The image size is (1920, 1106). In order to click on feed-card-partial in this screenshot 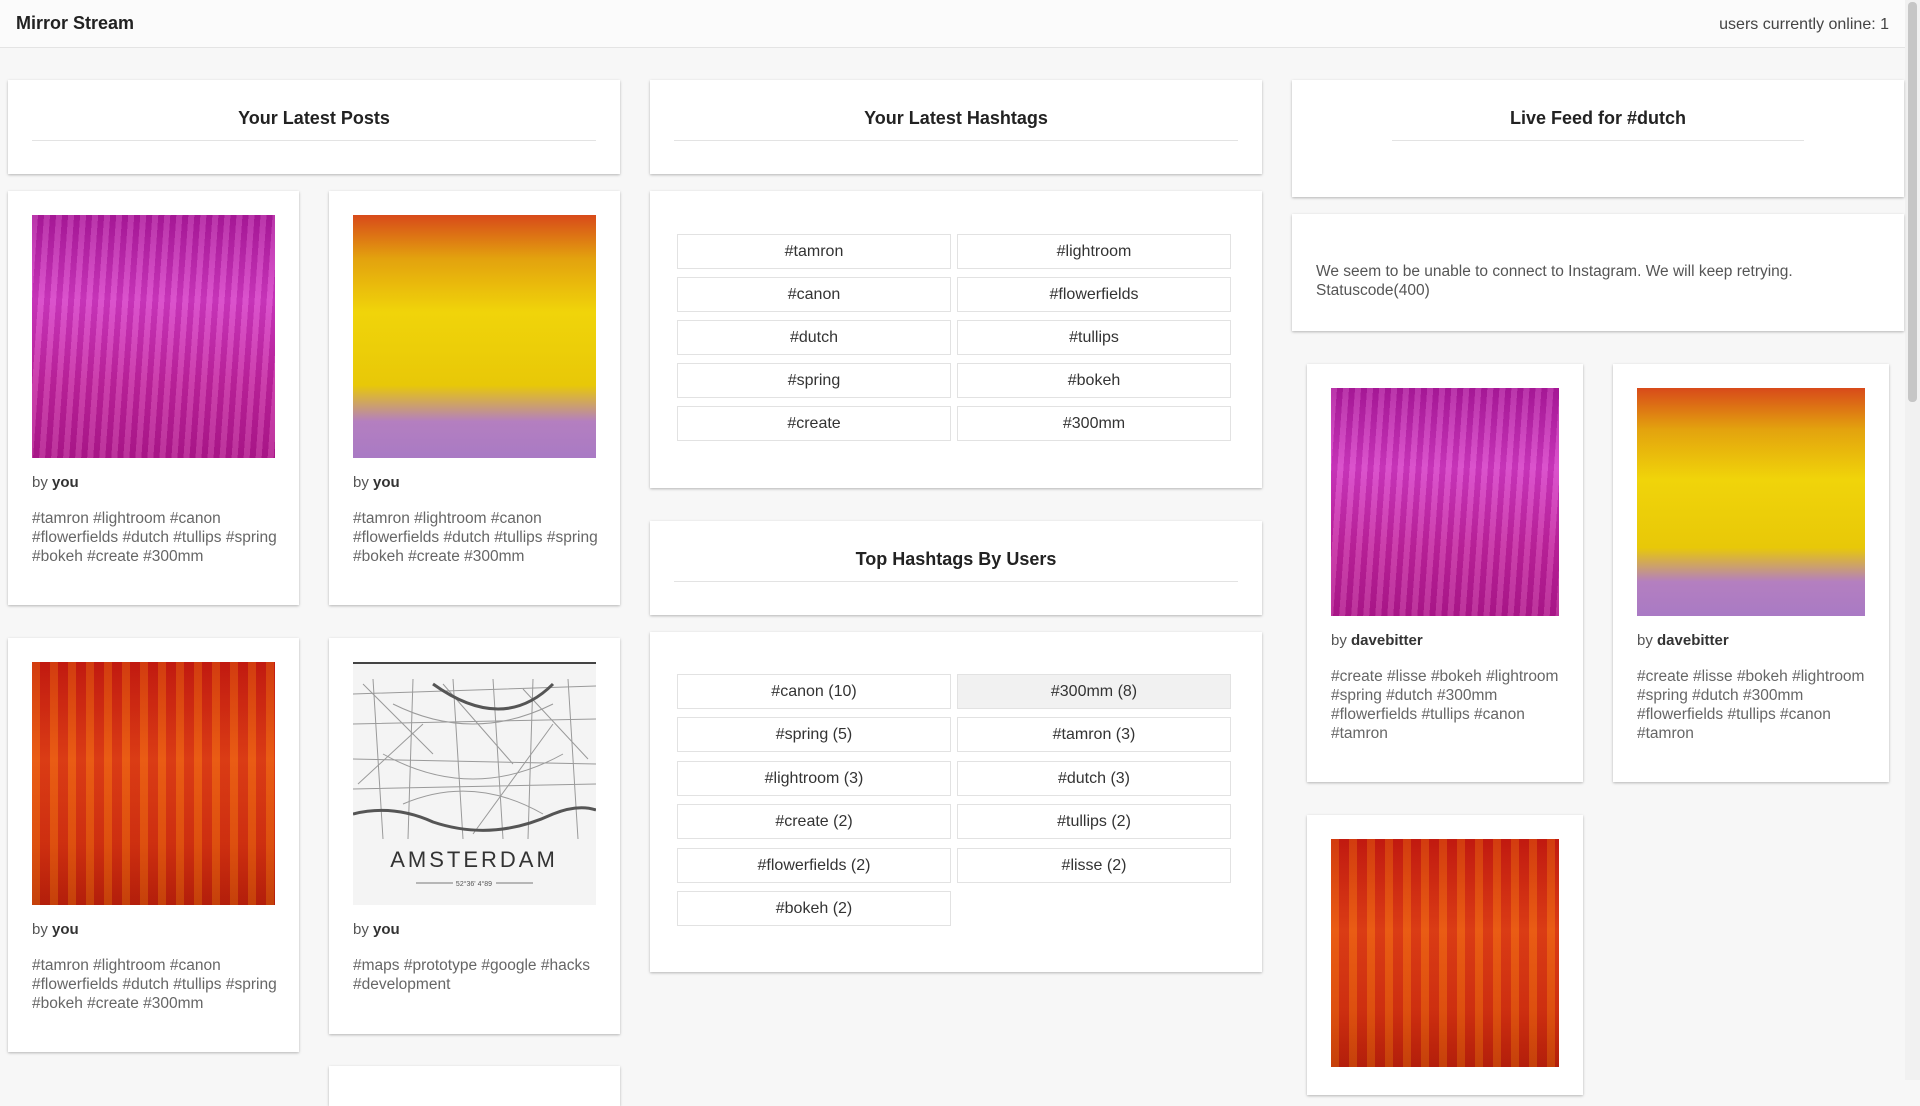, I will do `click(1445, 955)`.